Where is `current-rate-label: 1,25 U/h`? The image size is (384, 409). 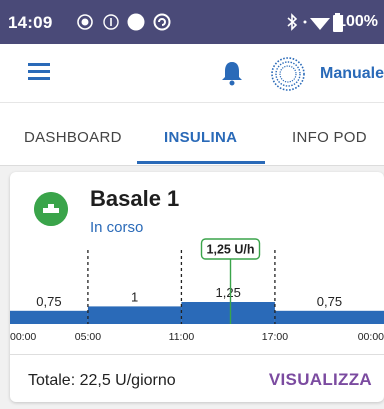
current-rate-label: 1,25 U/h is located at coordinates (231, 250).